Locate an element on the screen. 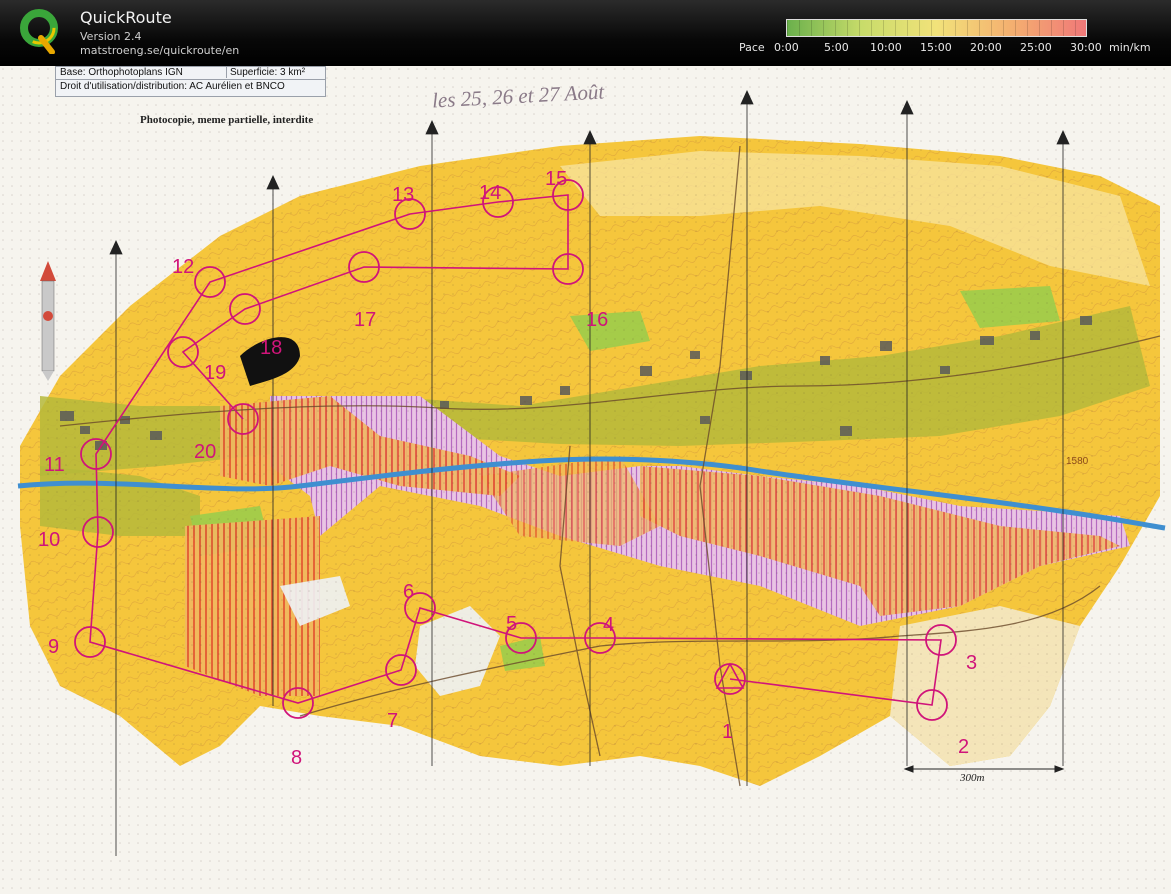 The height and width of the screenshot is (894, 1171). control-number: 12 is located at coordinates (183, 267).